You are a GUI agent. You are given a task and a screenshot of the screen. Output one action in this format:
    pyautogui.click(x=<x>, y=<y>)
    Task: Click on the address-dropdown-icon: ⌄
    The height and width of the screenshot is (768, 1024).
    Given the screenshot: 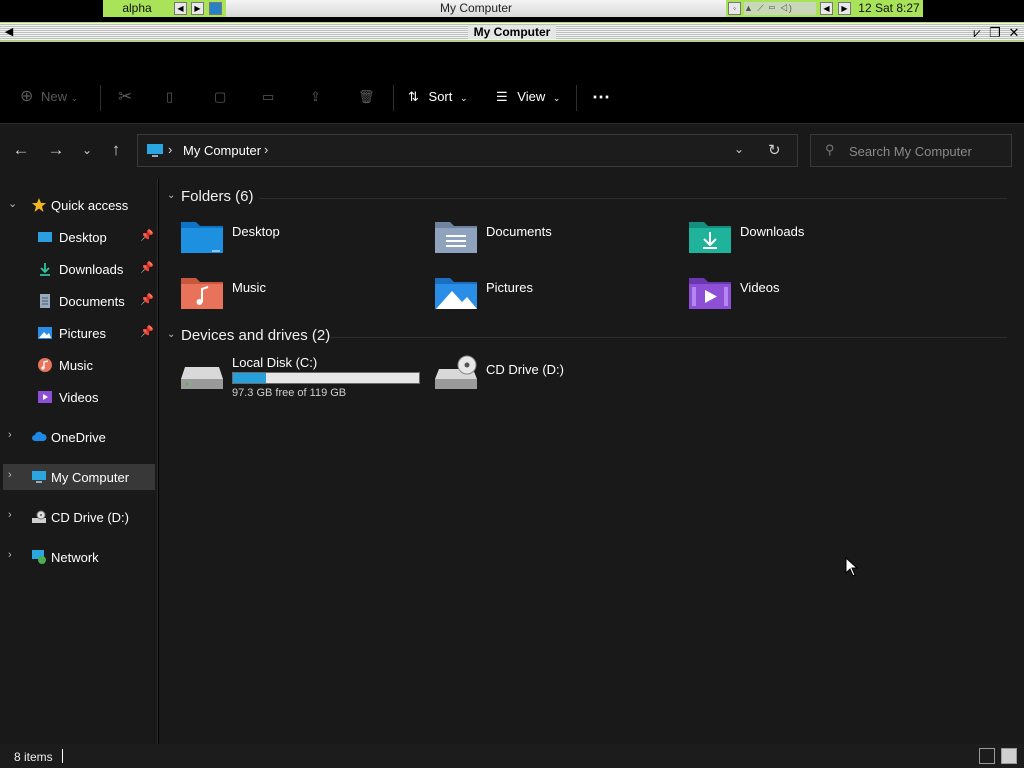 What is the action you would take?
    pyautogui.click(x=739, y=149)
    